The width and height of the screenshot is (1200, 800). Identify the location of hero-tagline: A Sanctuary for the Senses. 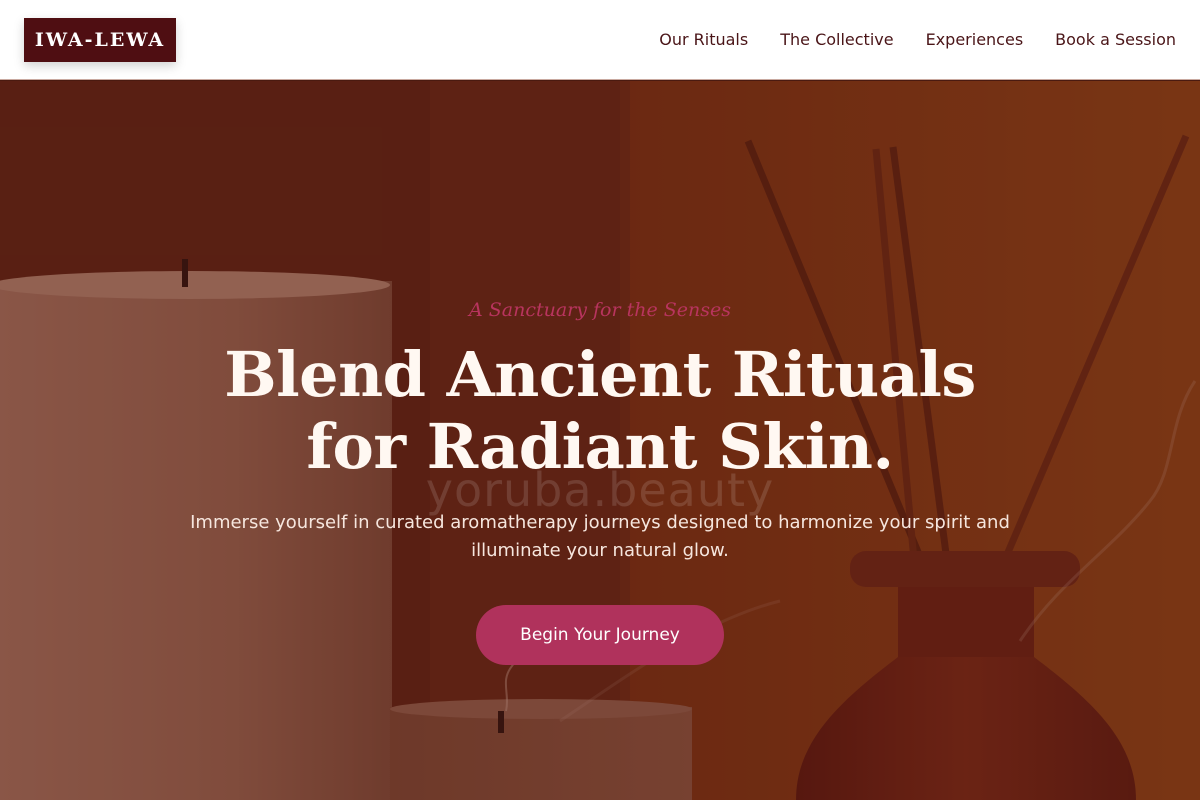
(600, 310).